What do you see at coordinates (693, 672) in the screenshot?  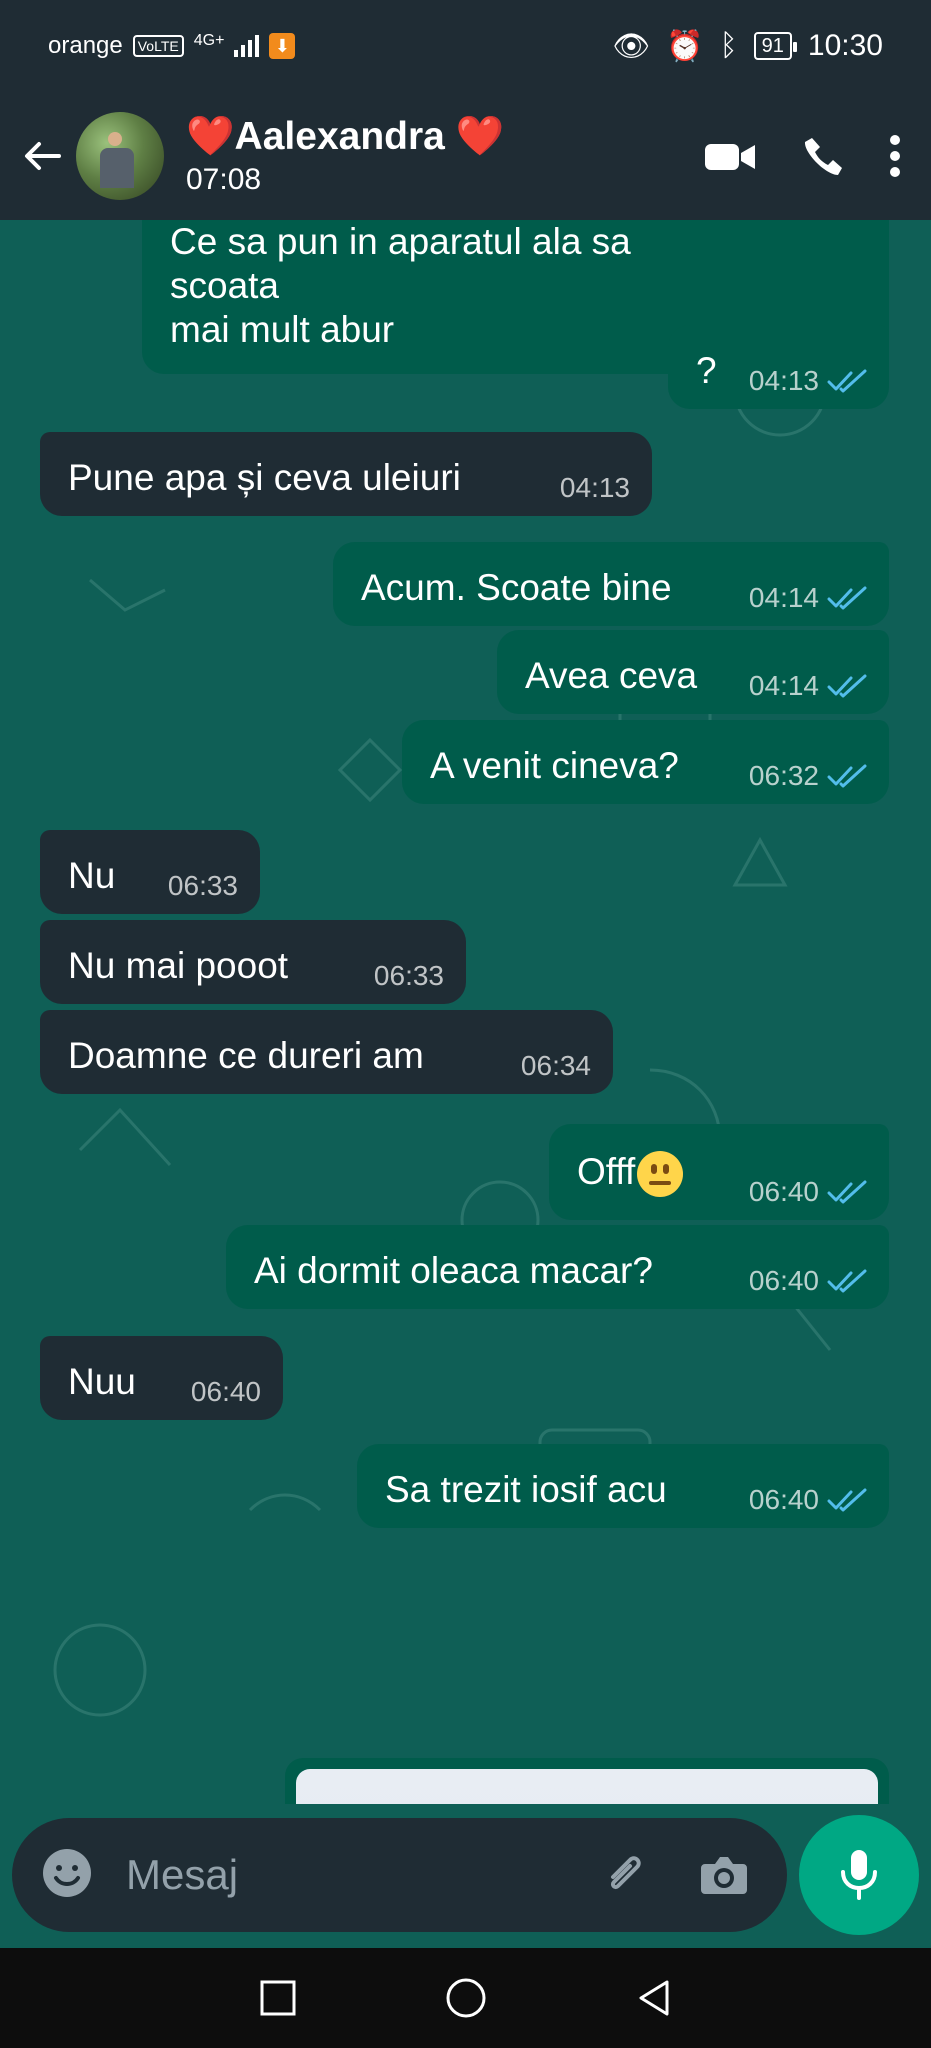 I see `outgoing-message: Avea ceva 04:14` at bounding box center [693, 672].